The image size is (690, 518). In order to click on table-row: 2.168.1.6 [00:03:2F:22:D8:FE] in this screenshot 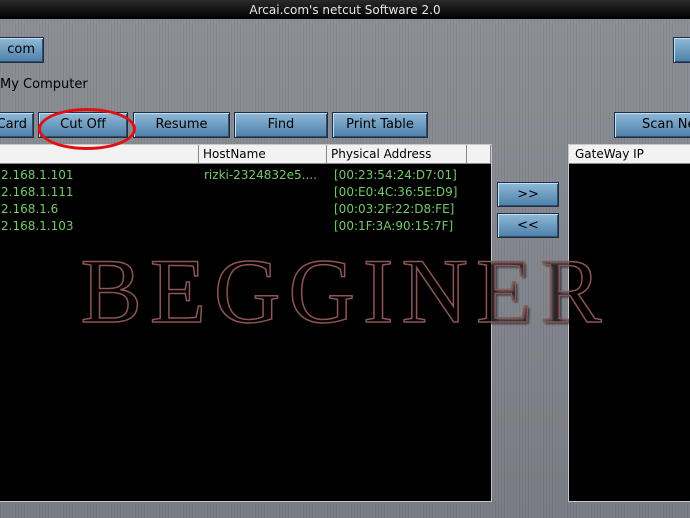, I will do `click(245, 209)`.